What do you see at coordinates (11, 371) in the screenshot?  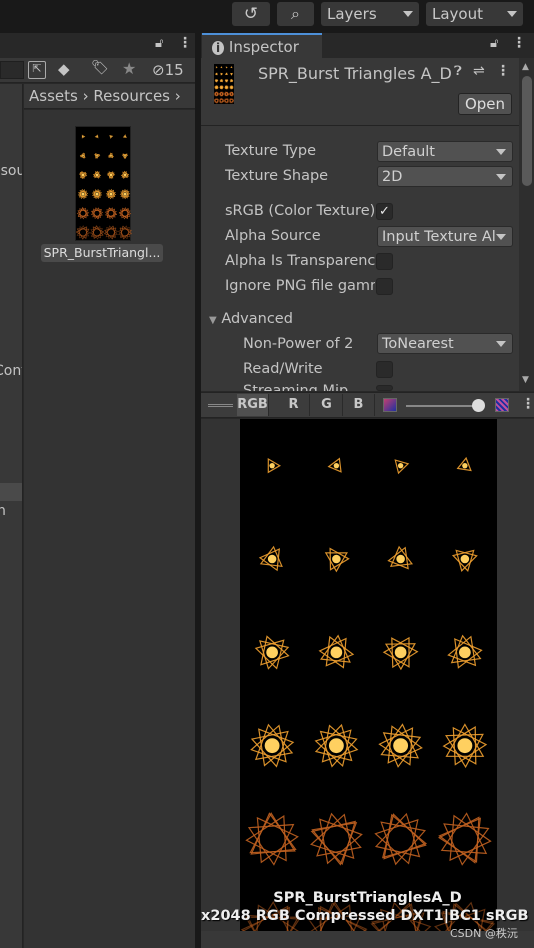 I see `tree-item: Cont` at bounding box center [11, 371].